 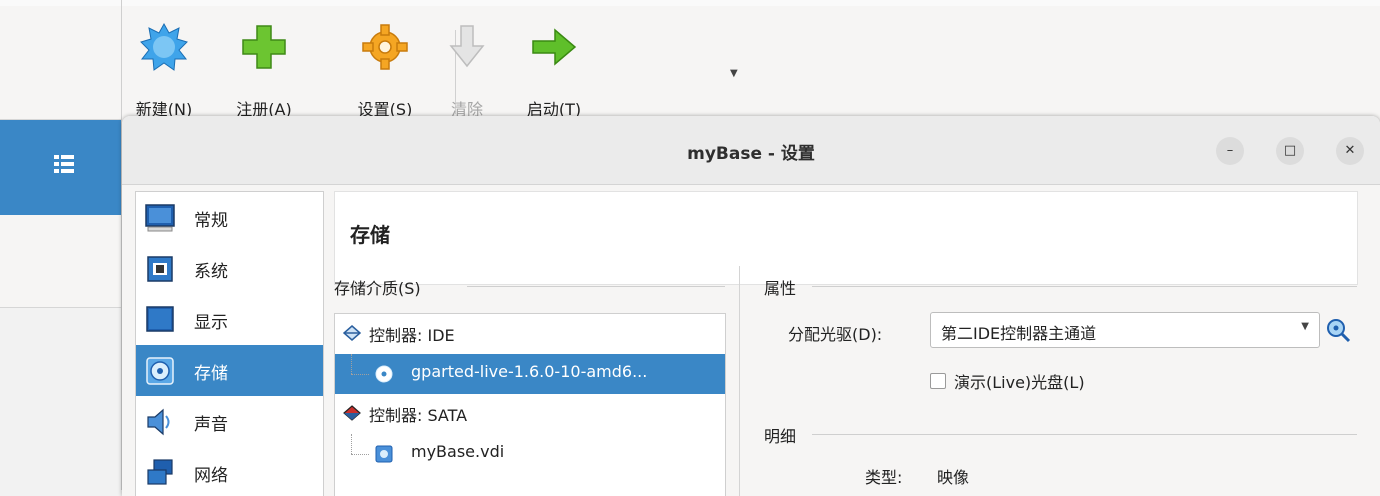 I want to click on discard-arrow-down-icon, so click(x=467, y=46).